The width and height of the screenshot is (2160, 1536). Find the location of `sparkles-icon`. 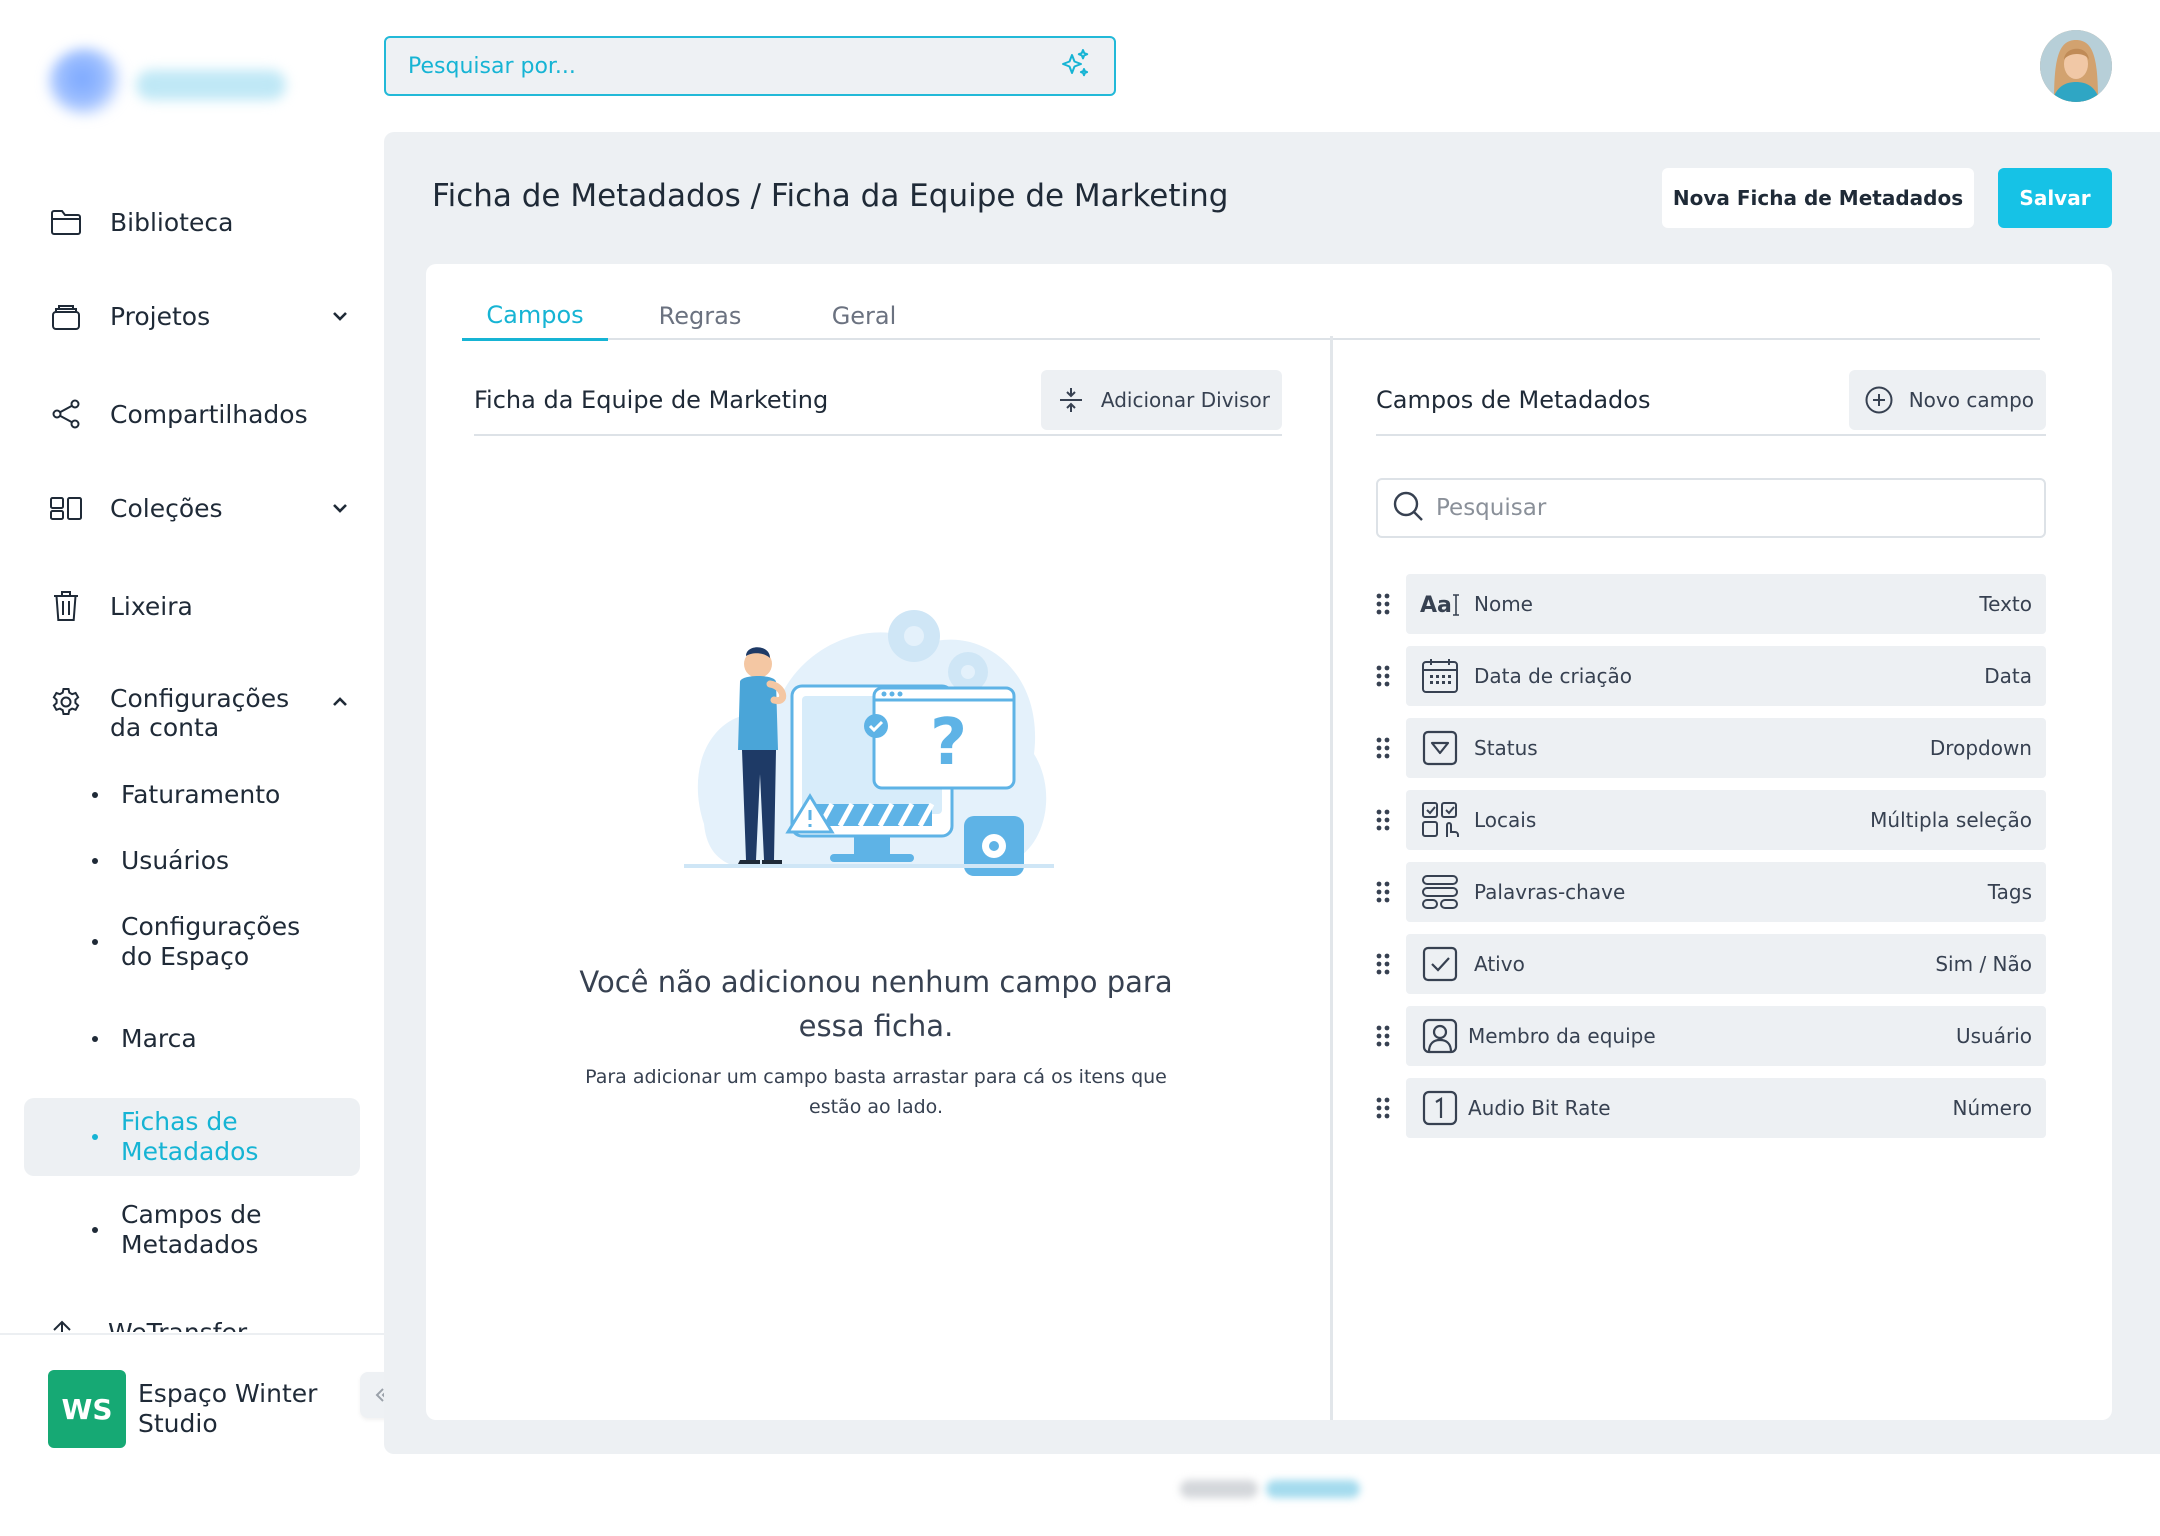

sparkles-icon is located at coordinates (1075, 66).